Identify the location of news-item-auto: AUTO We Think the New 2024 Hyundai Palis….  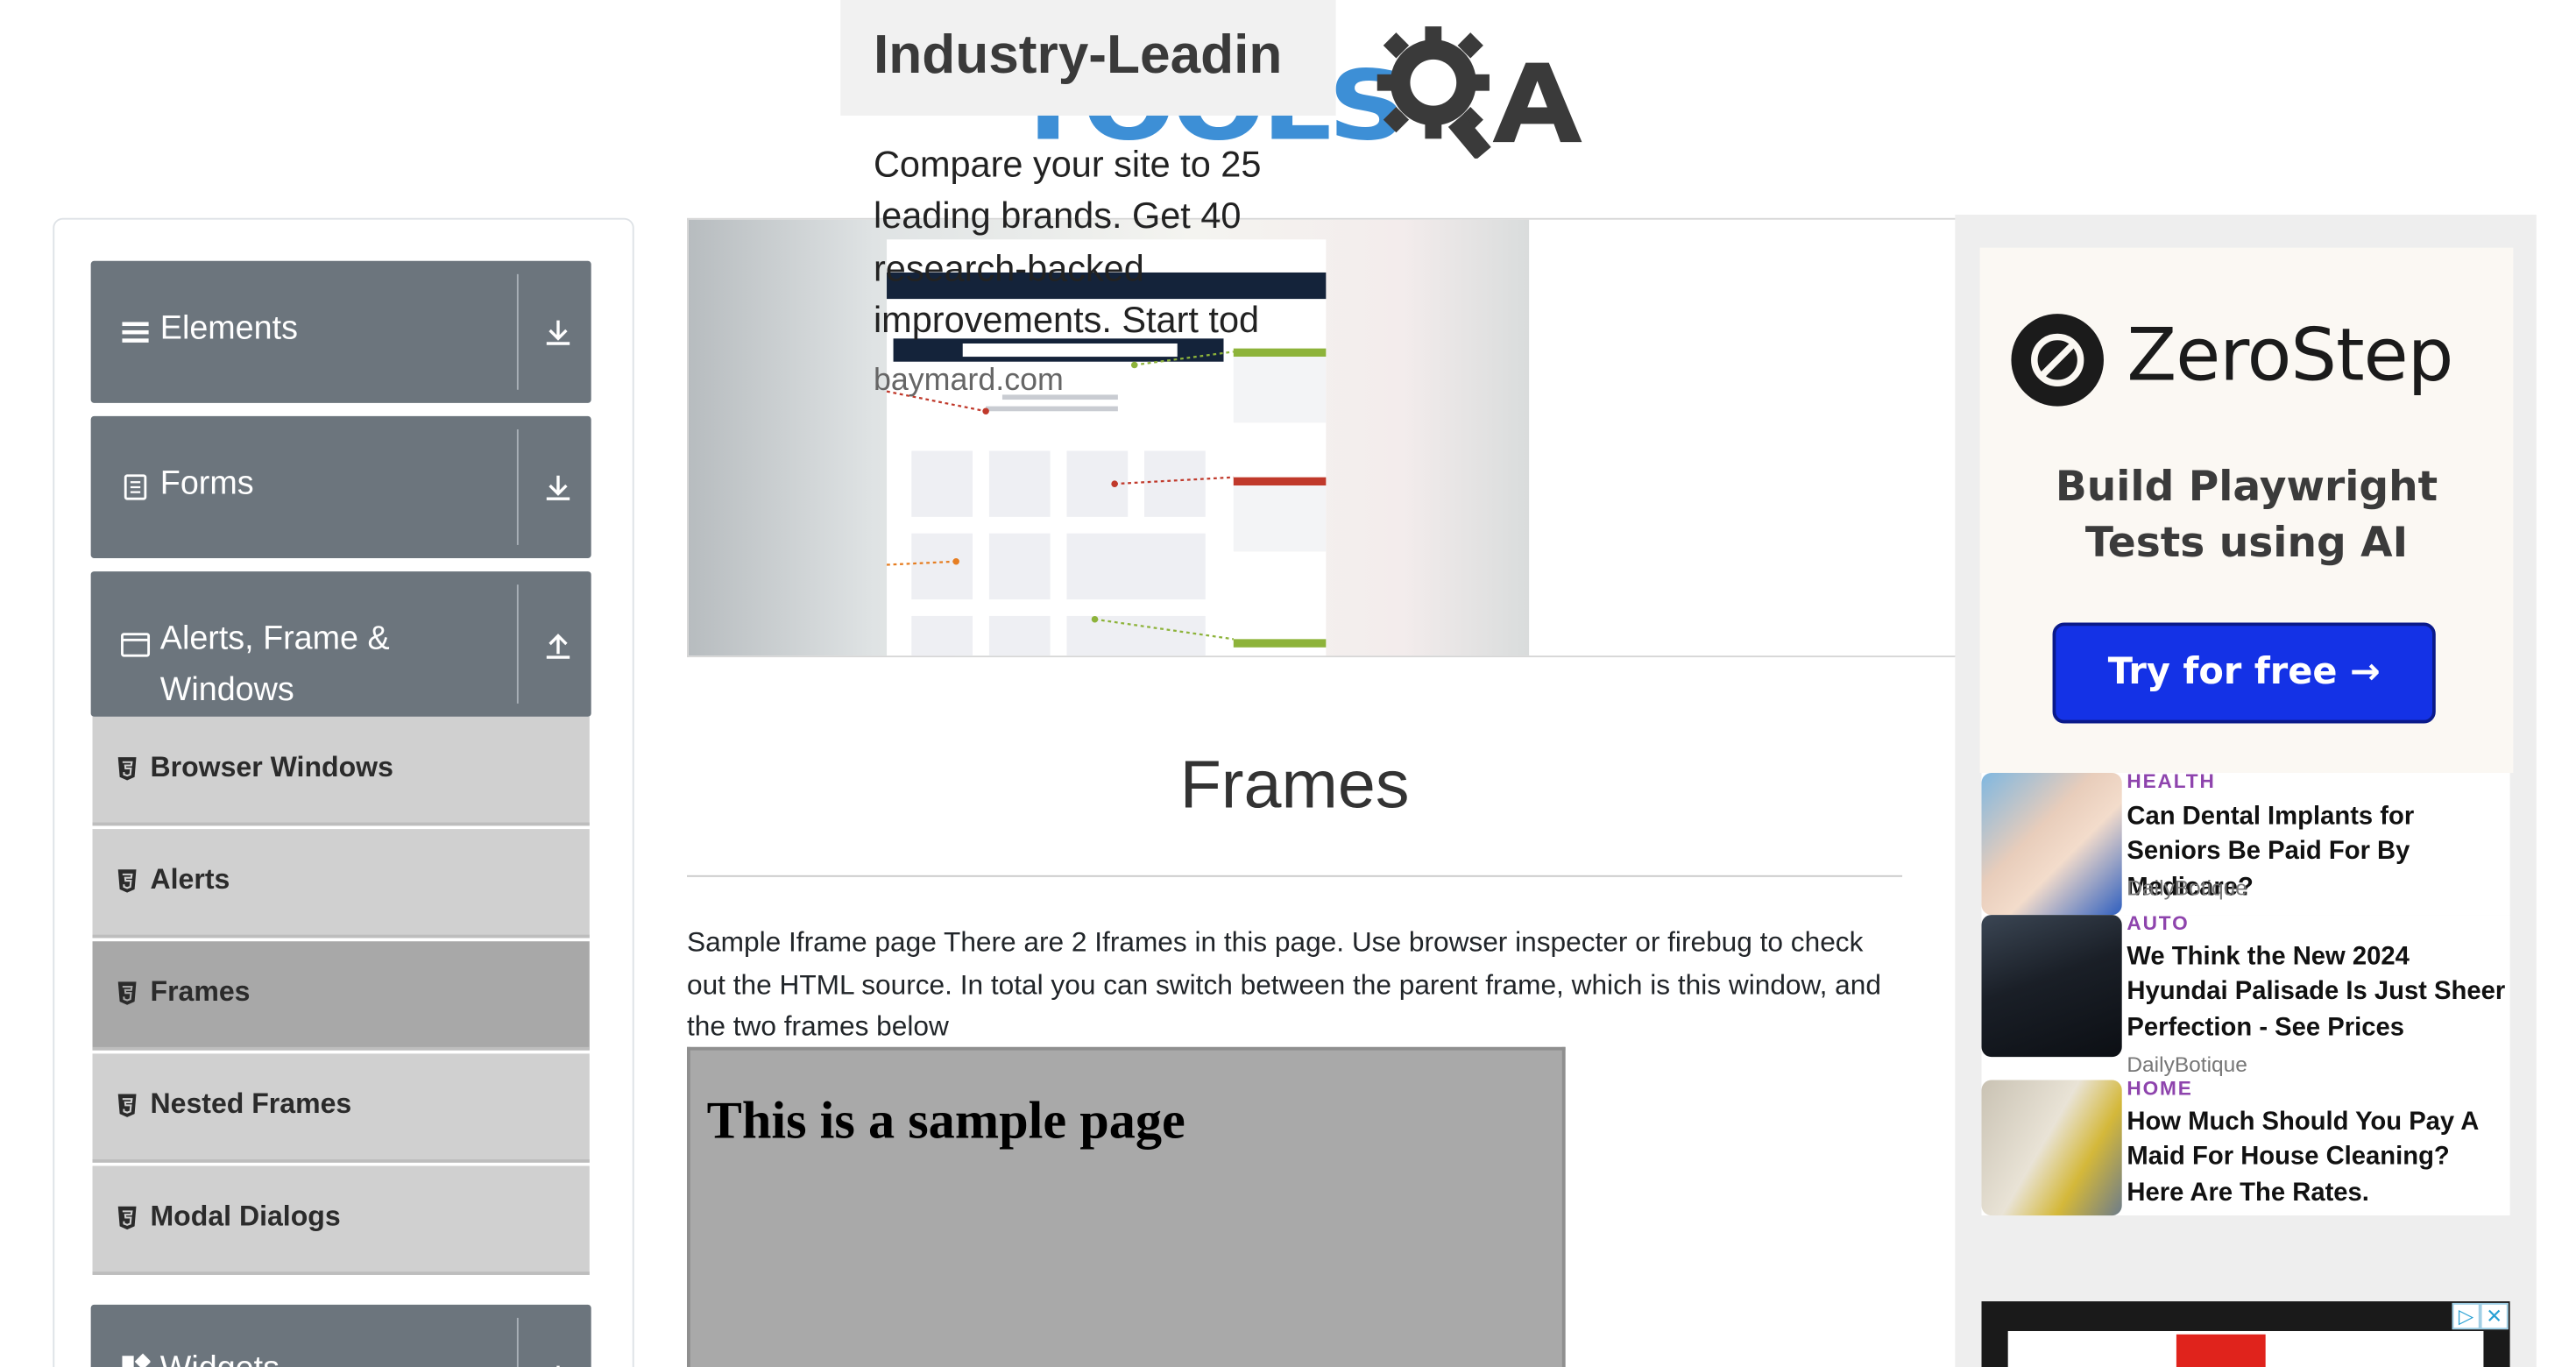
(2245, 995).